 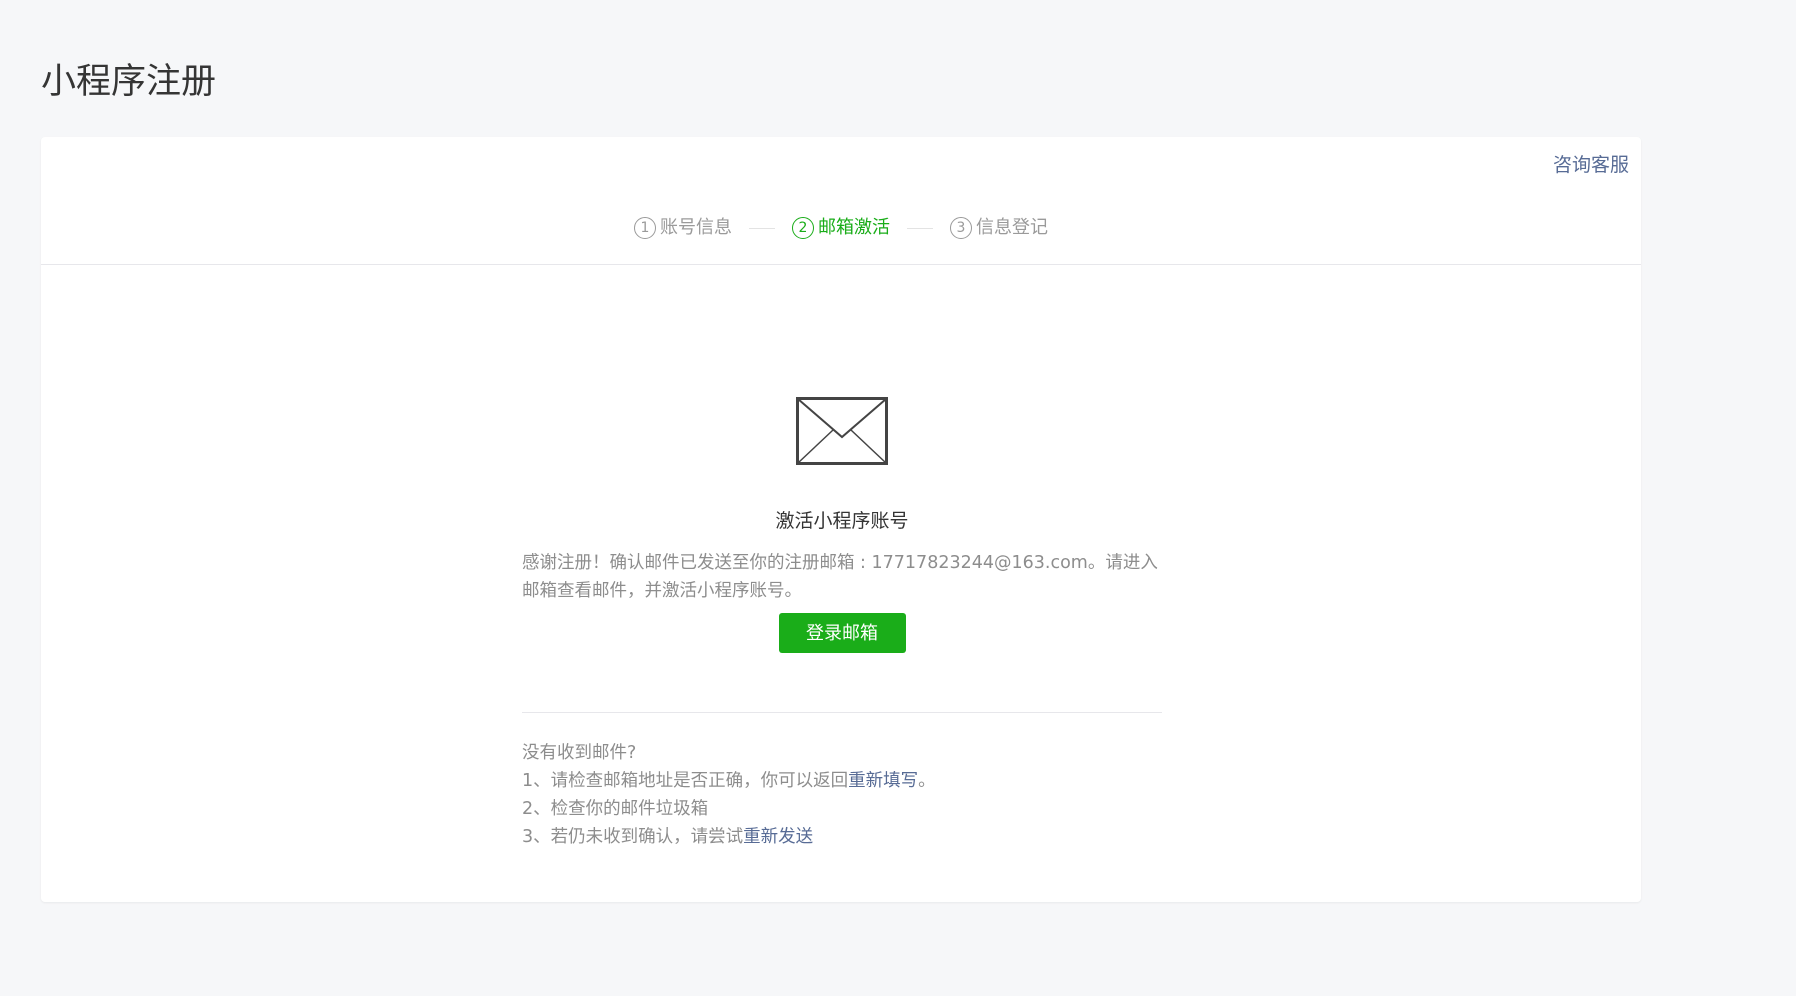 What do you see at coordinates (1012, 227) in the screenshot?
I see `step-label: 信息登记` at bounding box center [1012, 227].